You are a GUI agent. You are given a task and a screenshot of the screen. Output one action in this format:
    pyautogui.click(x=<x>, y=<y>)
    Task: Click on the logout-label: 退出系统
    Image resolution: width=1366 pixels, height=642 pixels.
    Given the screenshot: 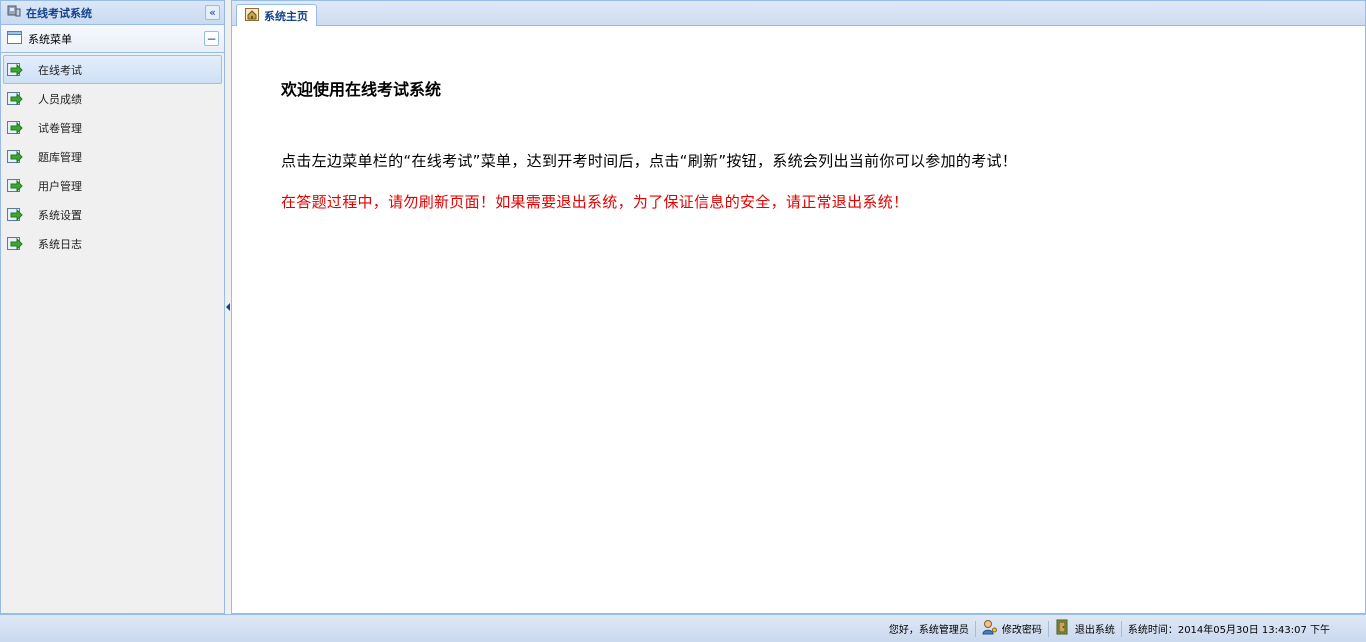 What is the action you would take?
    pyautogui.click(x=1094, y=630)
    